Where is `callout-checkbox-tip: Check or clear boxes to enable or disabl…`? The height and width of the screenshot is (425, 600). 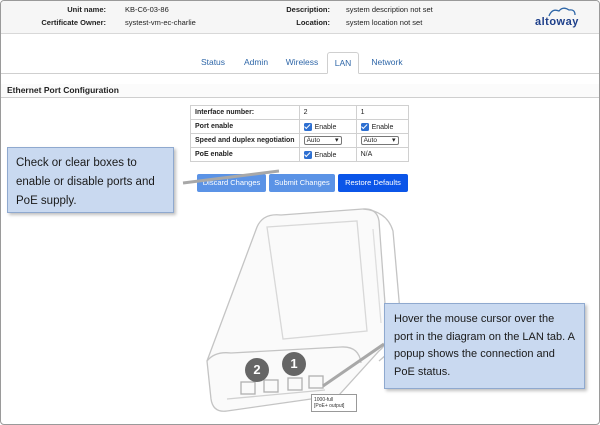
callout-checkbox-tip: Check or clear boxes to enable or disabl… is located at coordinates (90, 180).